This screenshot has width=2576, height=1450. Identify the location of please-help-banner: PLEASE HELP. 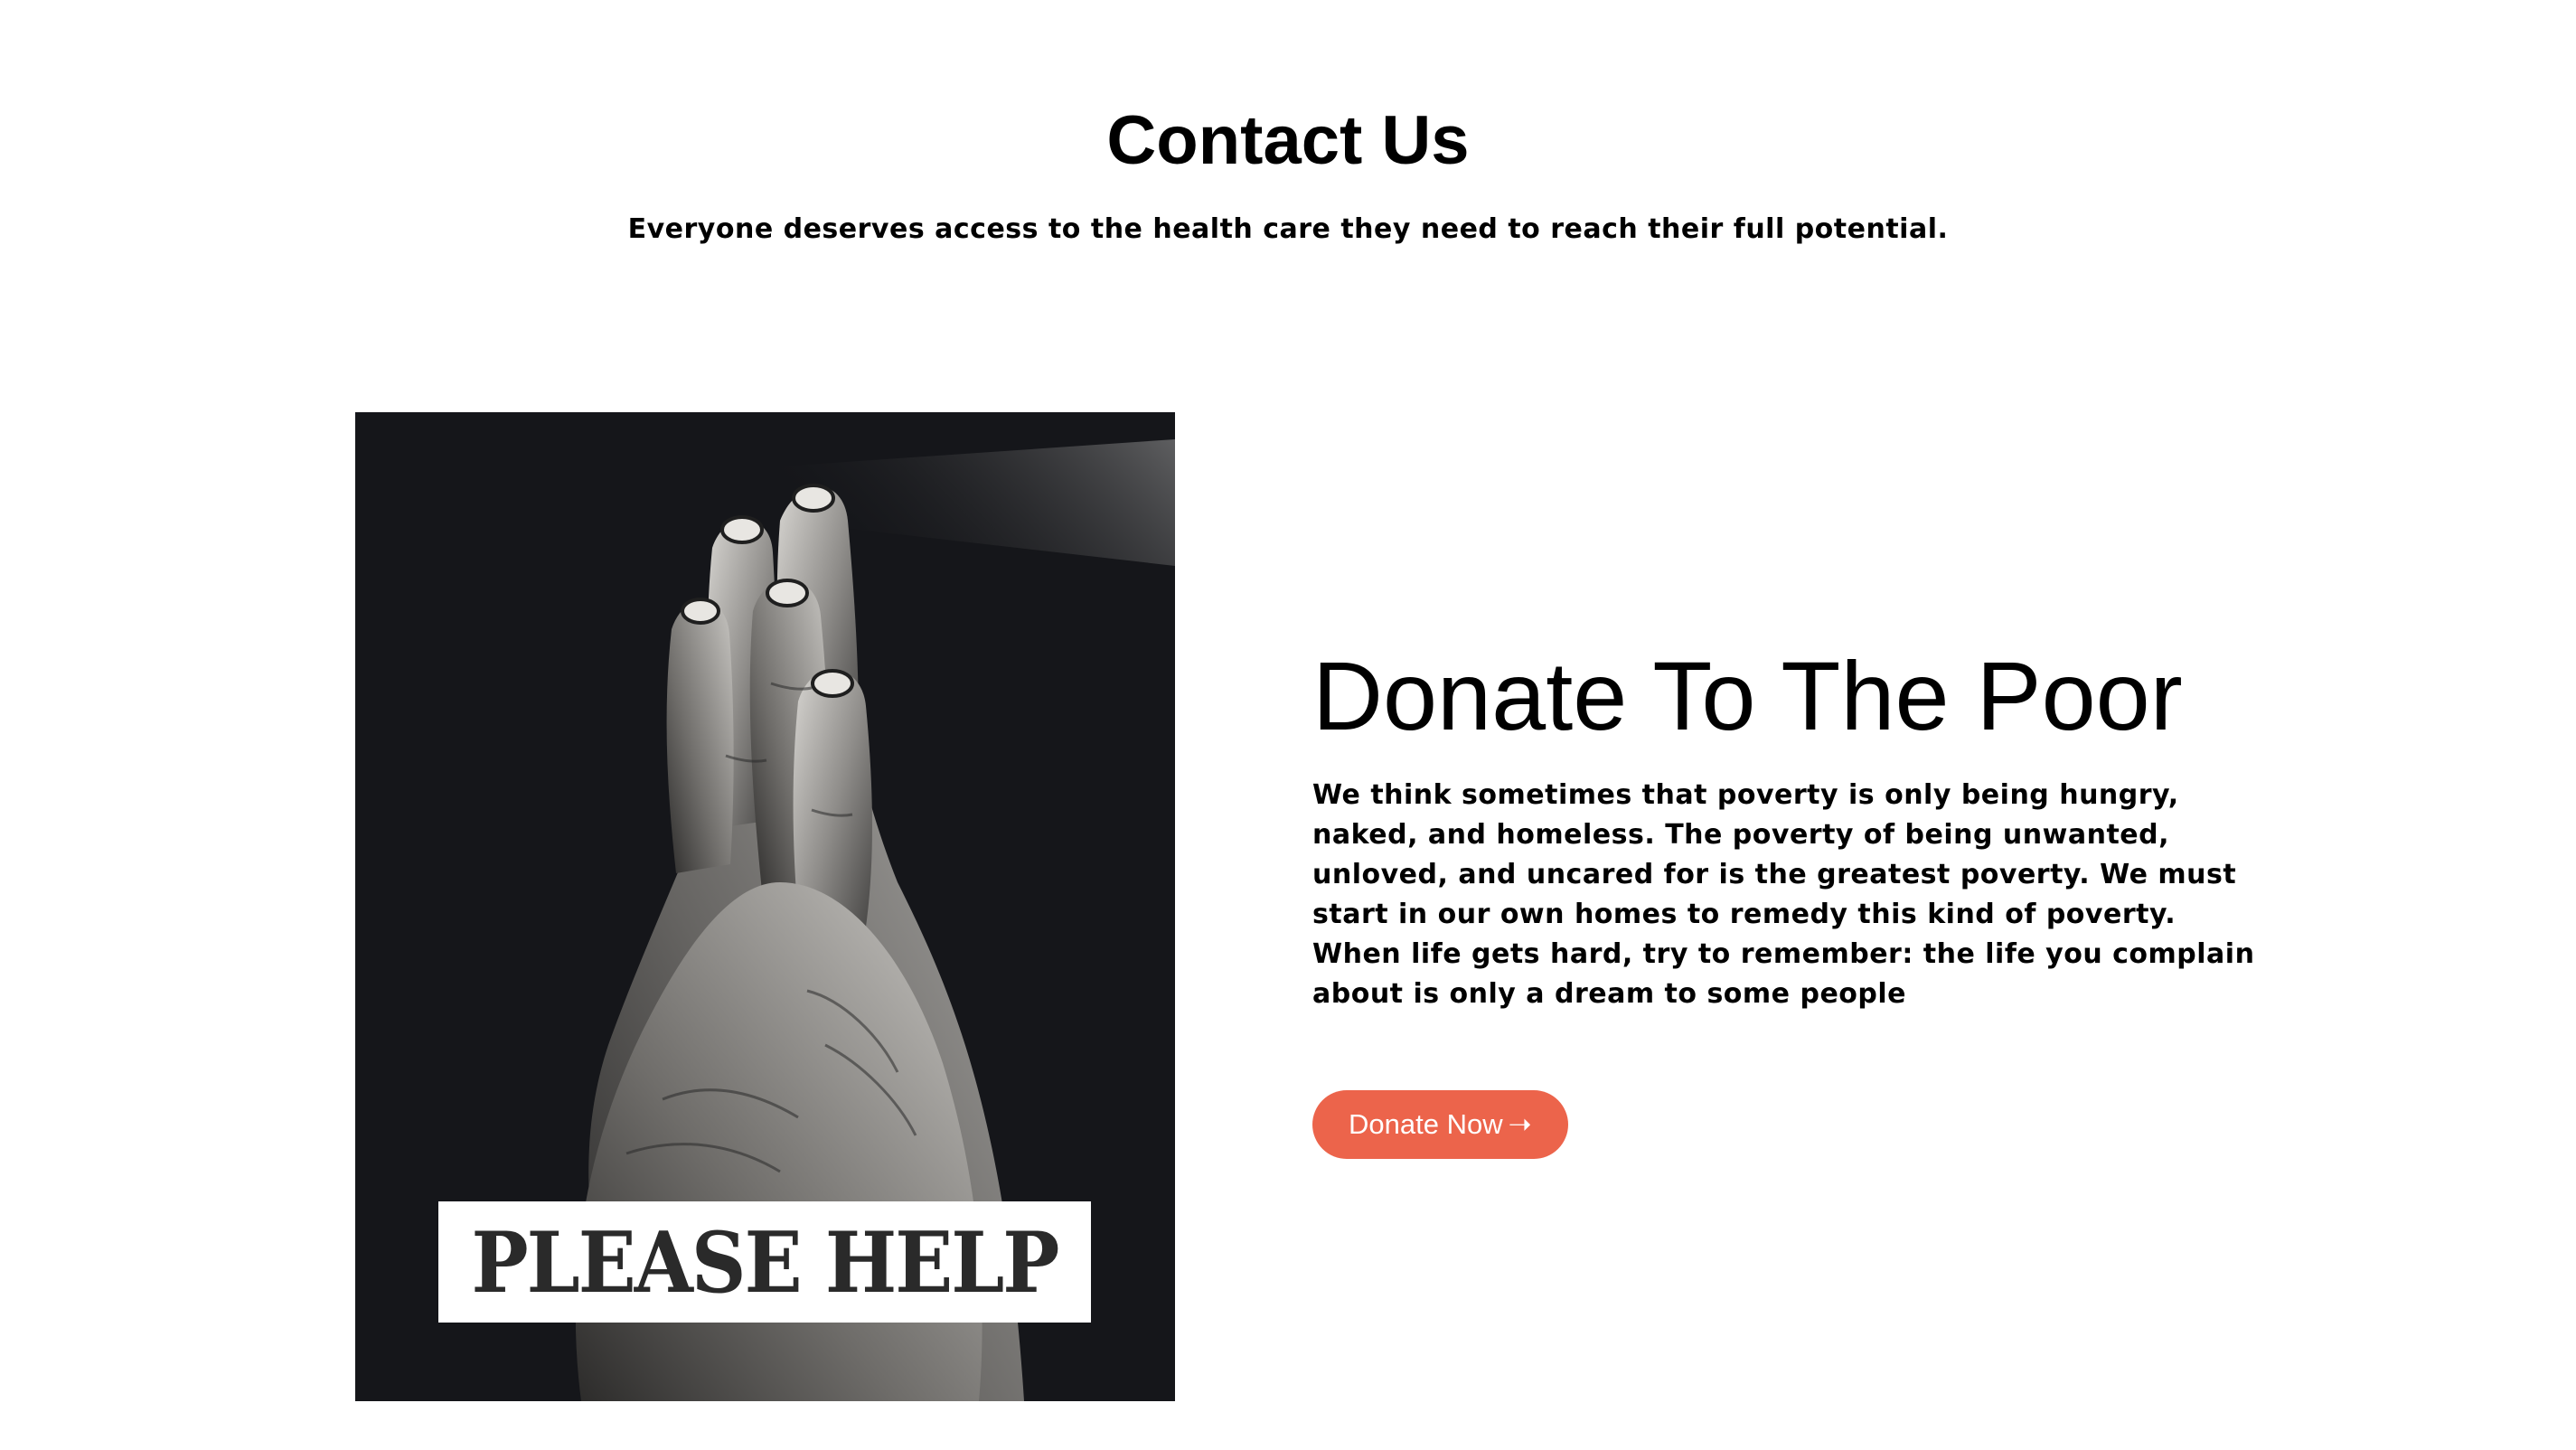
(764, 1262).